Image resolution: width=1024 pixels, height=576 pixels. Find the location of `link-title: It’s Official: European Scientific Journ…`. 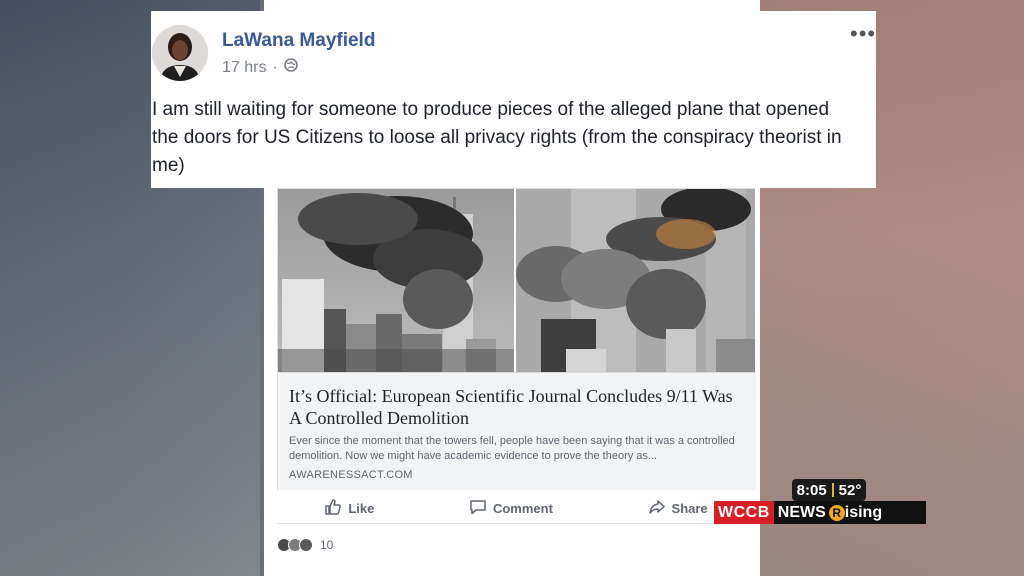

link-title: It’s Official: European Scientific Journ… is located at coordinates (514, 407).